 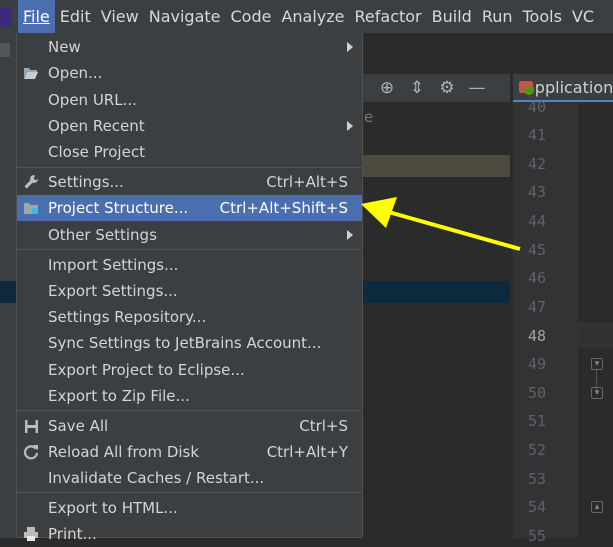 I want to click on line-number: 54, so click(x=537, y=507).